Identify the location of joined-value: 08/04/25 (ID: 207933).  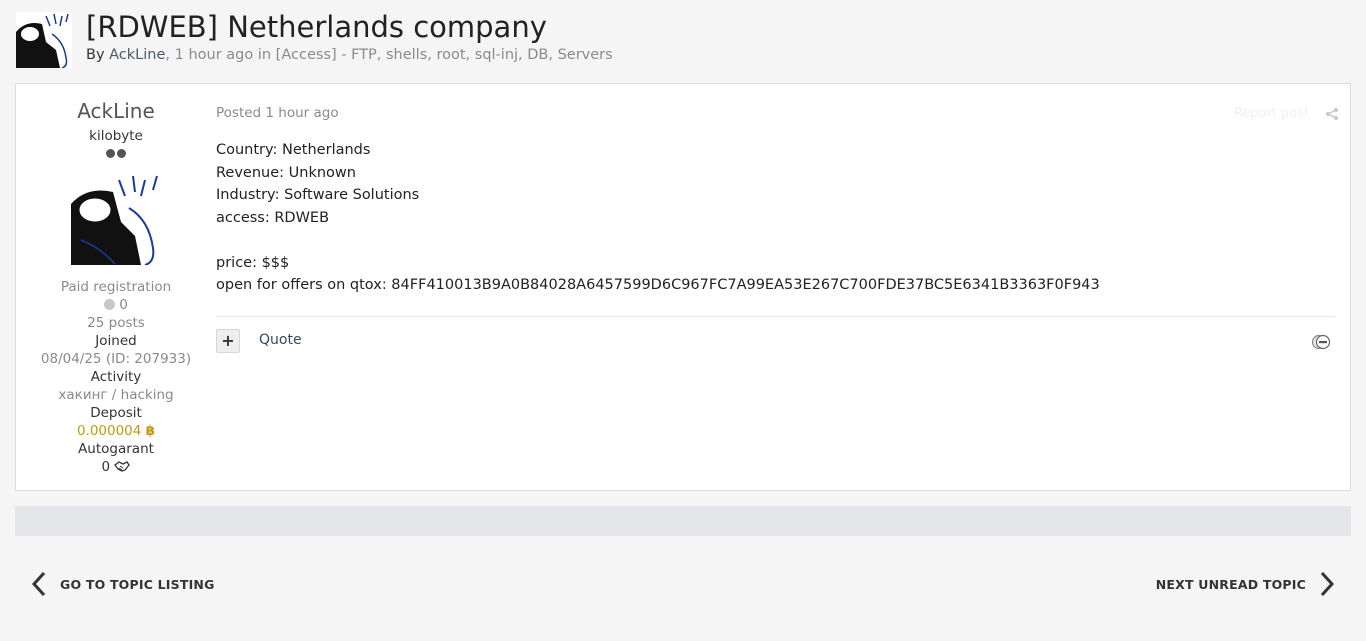
(116, 359).